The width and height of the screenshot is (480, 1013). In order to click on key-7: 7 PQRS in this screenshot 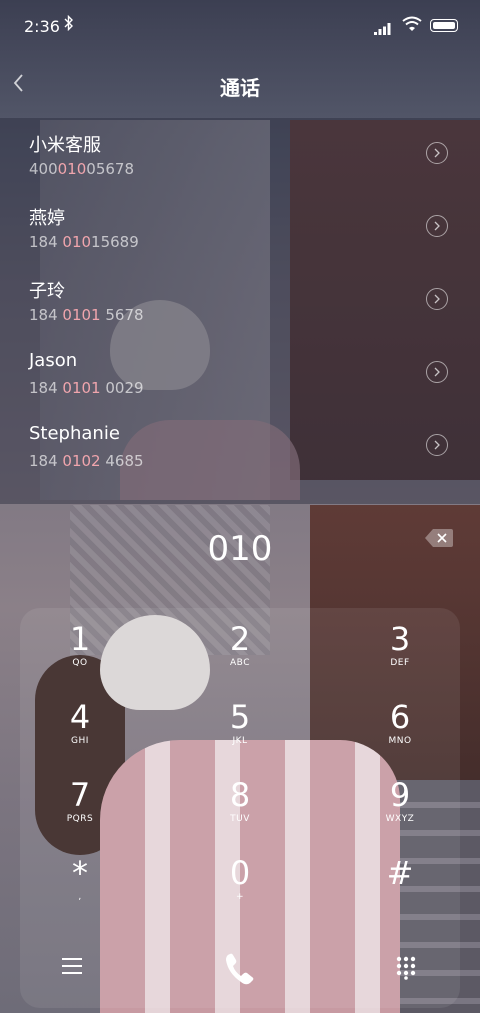, I will do `click(80, 813)`.